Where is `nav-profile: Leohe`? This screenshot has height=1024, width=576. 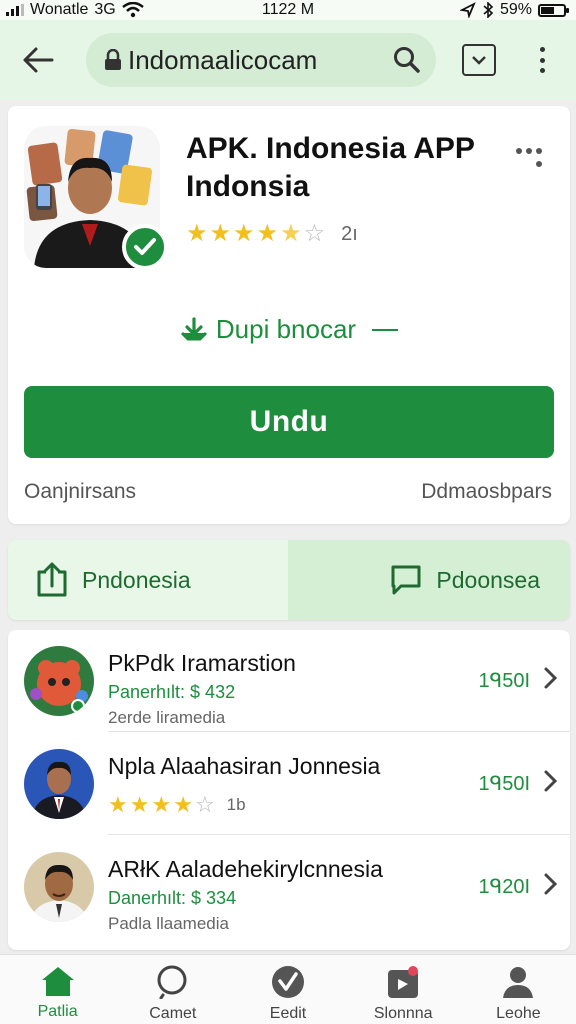 nav-profile: Leohe is located at coordinates (518, 989).